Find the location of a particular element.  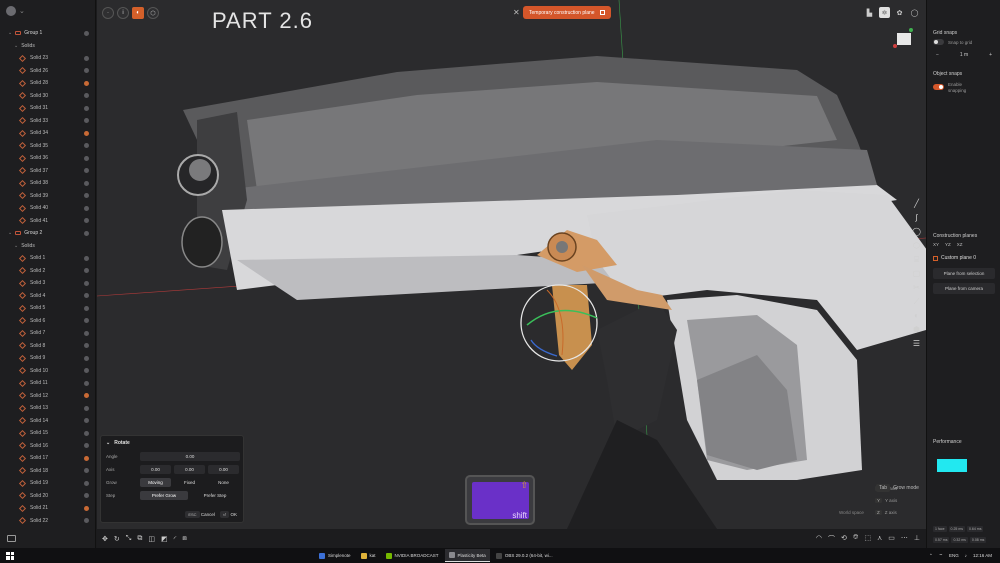

group-row: ⌄ Group 2 is located at coordinates (48, 233).